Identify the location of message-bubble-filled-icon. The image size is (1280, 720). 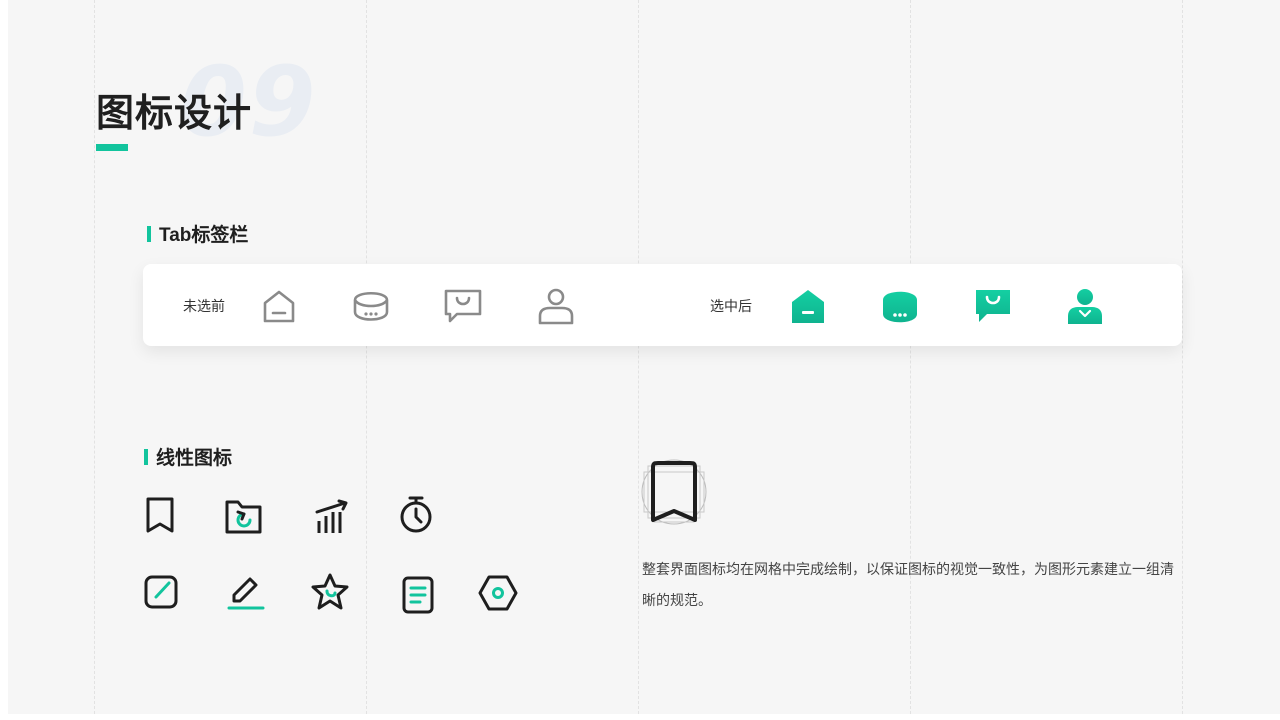
(900, 306).